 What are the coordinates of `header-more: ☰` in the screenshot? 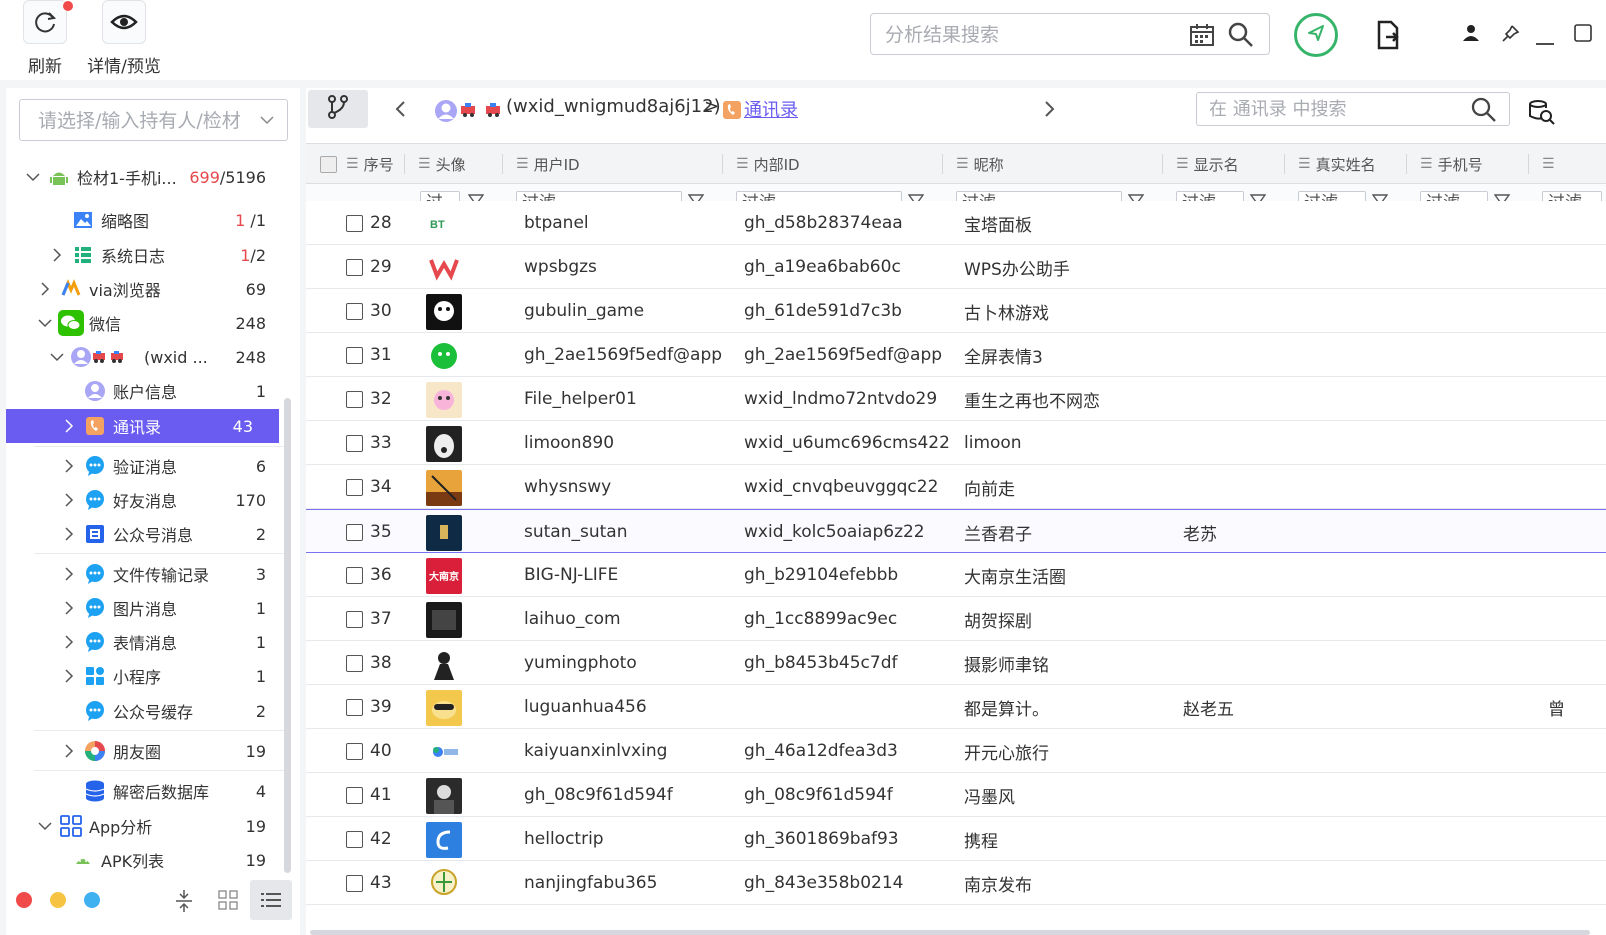 It's located at (1551, 164).